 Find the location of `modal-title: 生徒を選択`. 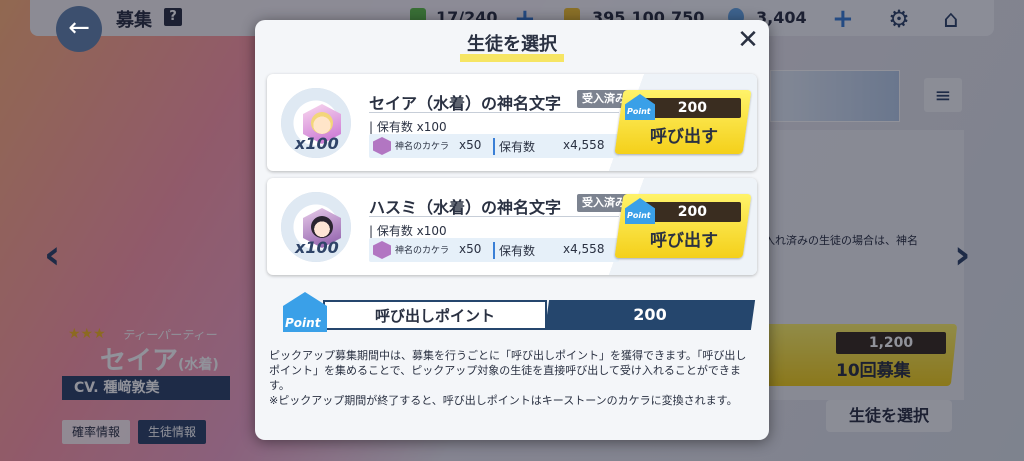

modal-title: 生徒を選択 is located at coordinates (512, 44).